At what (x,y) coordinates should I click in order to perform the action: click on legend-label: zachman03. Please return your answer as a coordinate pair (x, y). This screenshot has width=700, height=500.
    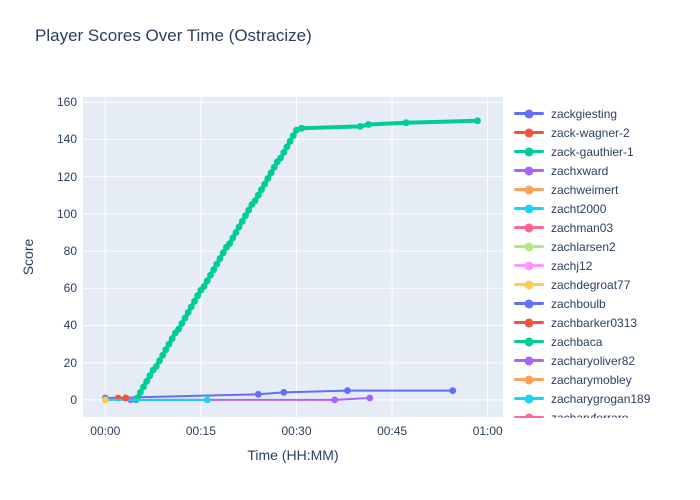
    Looking at the image, I should click on (582, 227).